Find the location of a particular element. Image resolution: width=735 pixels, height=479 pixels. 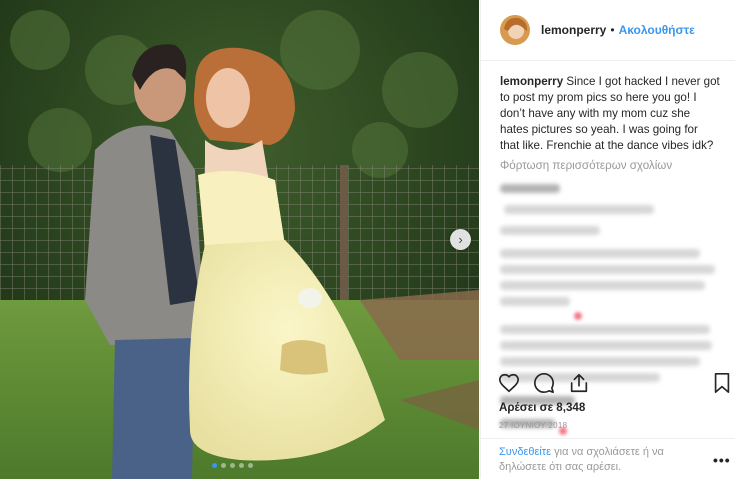

follow-button: Ακολουθήστε is located at coordinates (657, 30).